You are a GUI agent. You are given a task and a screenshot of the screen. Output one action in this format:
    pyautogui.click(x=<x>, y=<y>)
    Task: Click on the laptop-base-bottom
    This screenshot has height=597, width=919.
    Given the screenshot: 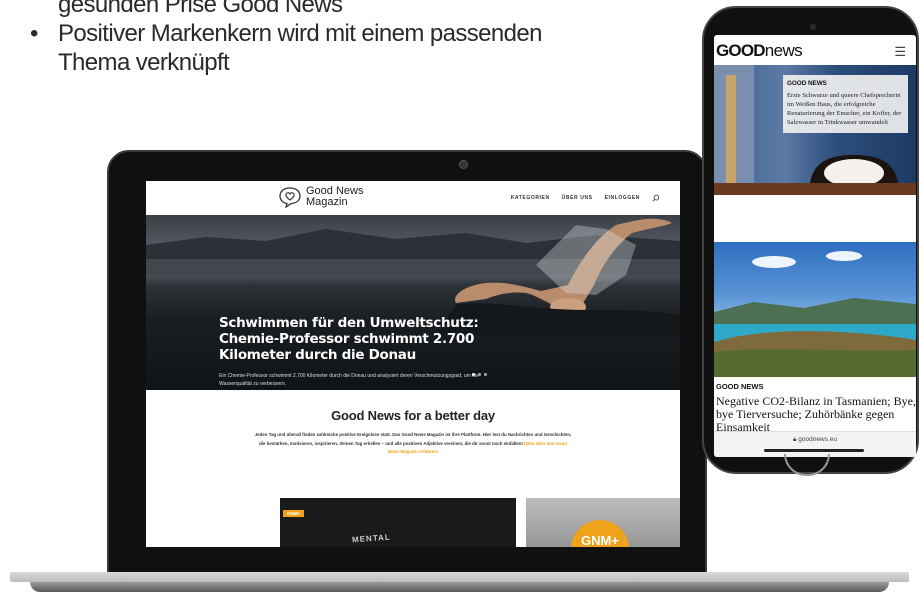 What is the action you would take?
    pyautogui.click(x=459, y=587)
    